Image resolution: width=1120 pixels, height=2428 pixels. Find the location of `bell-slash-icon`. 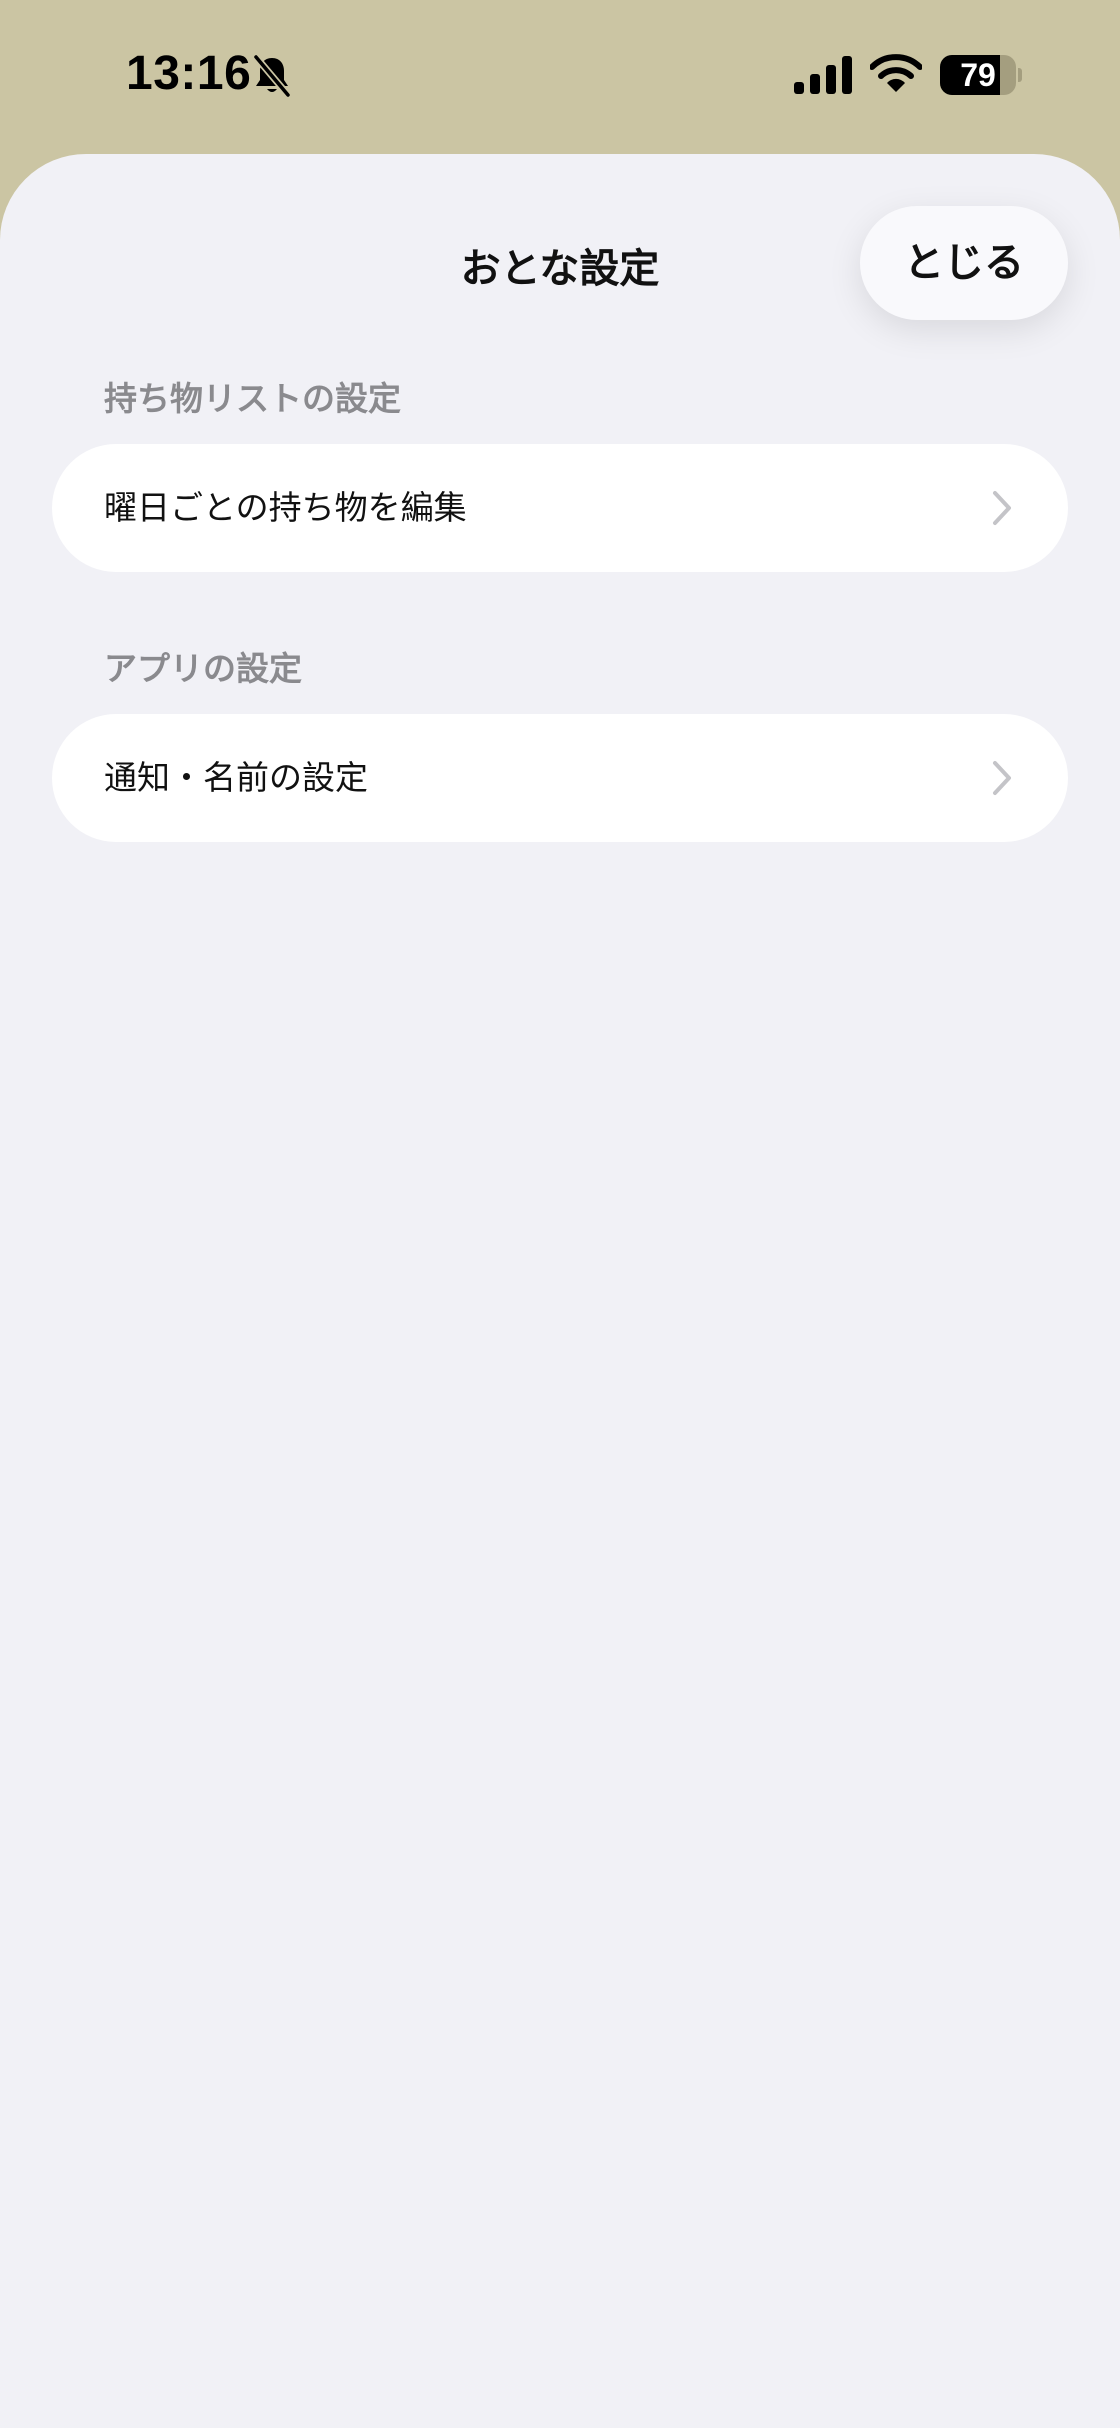

bell-slash-icon is located at coordinates (272, 76).